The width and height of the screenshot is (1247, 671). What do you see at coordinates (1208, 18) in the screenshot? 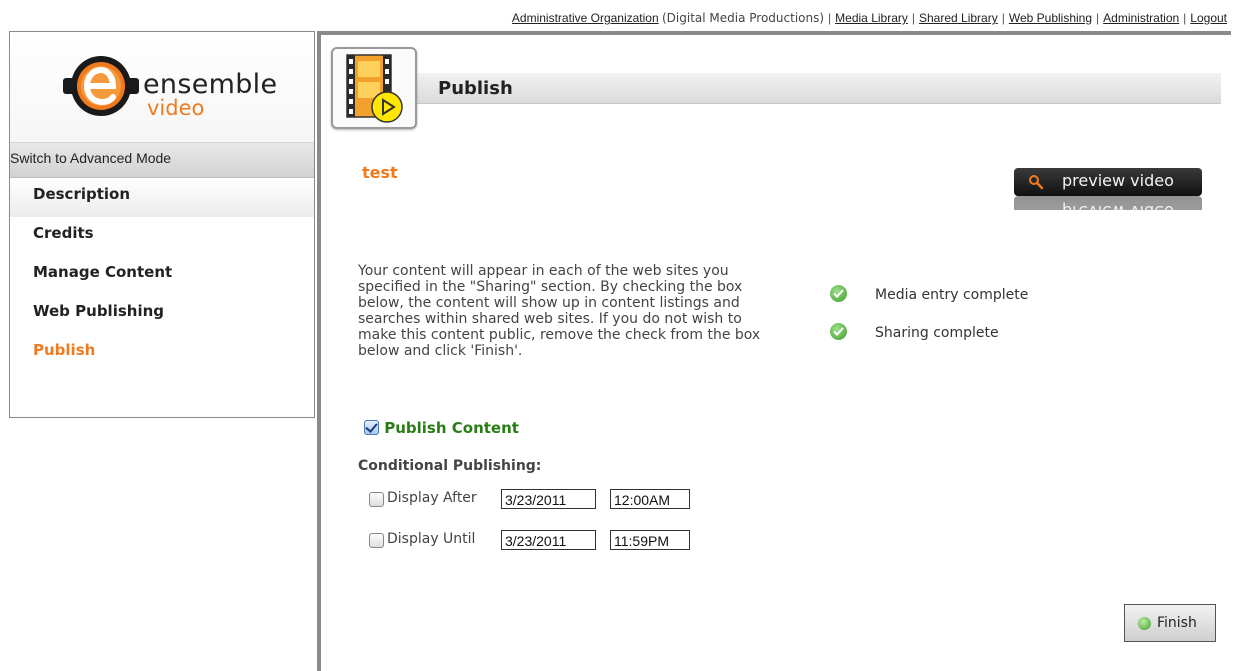
I see `nav-link-logout: Logout` at bounding box center [1208, 18].